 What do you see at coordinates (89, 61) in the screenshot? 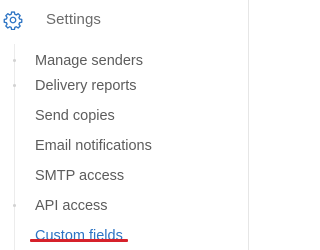
I see `menu-item-manage-senders: Manage senders` at bounding box center [89, 61].